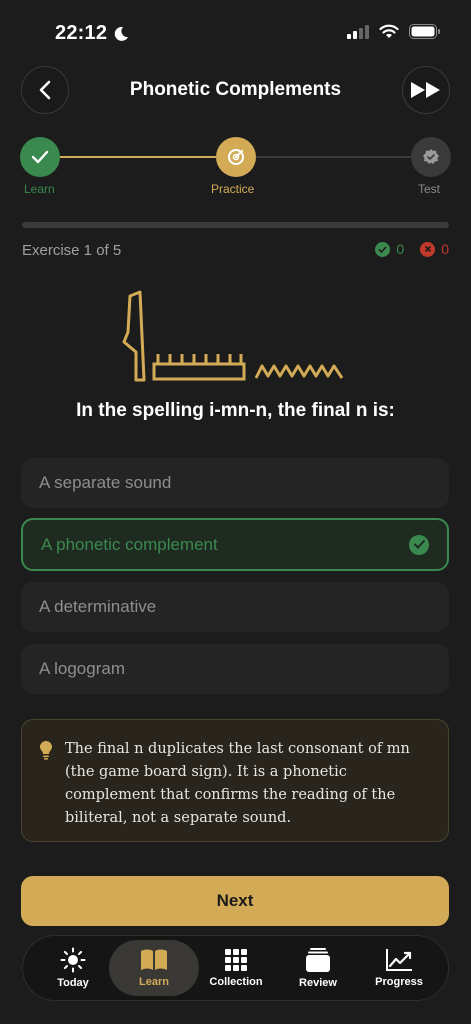 The height and width of the screenshot is (1024, 471). I want to click on page-title: Phonetic Complements, so click(235, 89).